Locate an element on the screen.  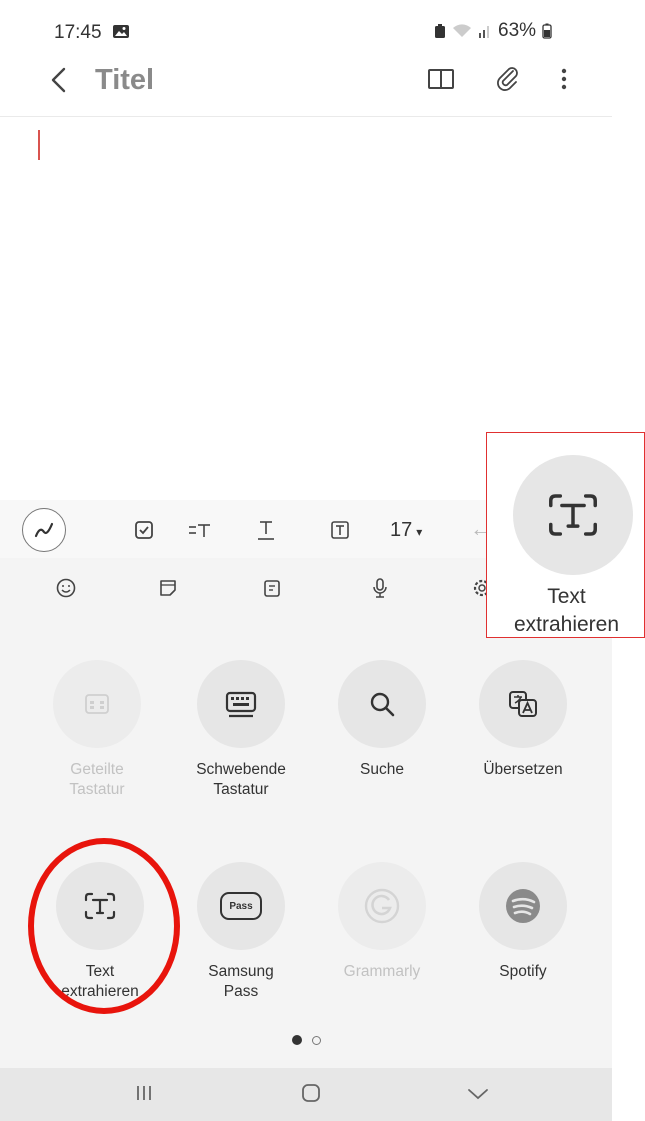
pen-icon is located at coordinates (44, 530).